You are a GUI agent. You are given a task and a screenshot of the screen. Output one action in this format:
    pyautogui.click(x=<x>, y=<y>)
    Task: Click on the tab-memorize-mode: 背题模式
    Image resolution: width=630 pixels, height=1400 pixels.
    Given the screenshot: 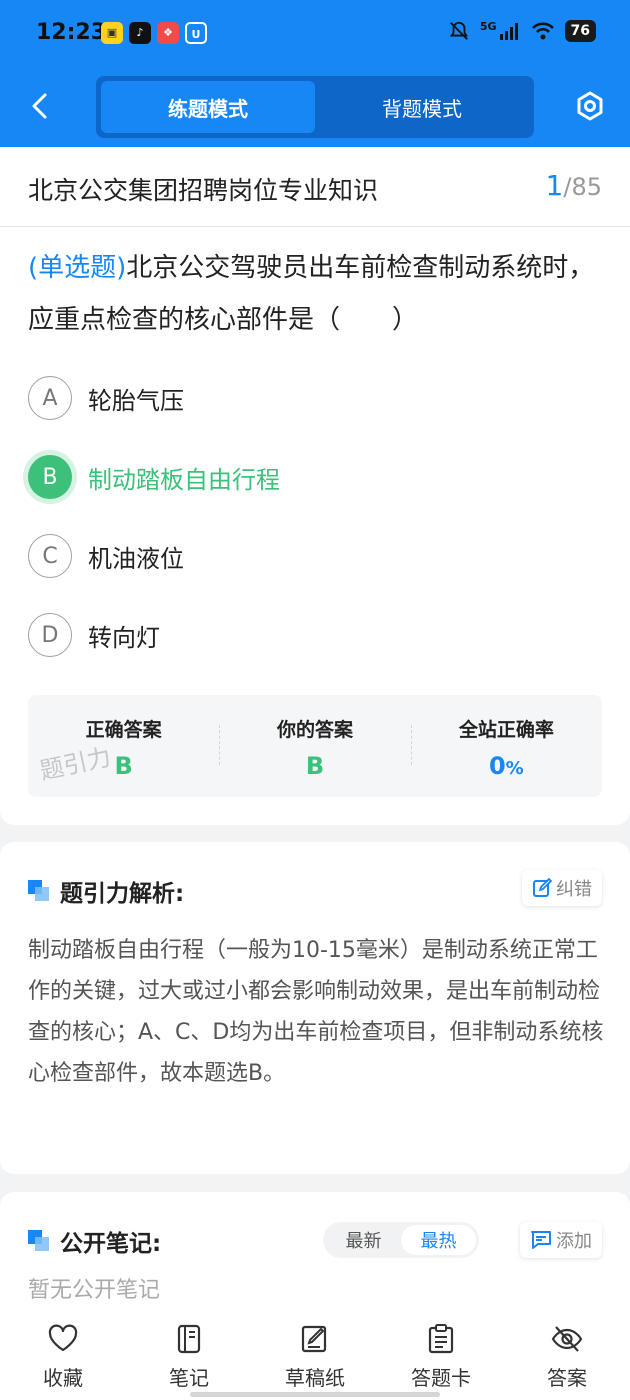 What is the action you would take?
    pyautogui.click(x=422, y=107)
    